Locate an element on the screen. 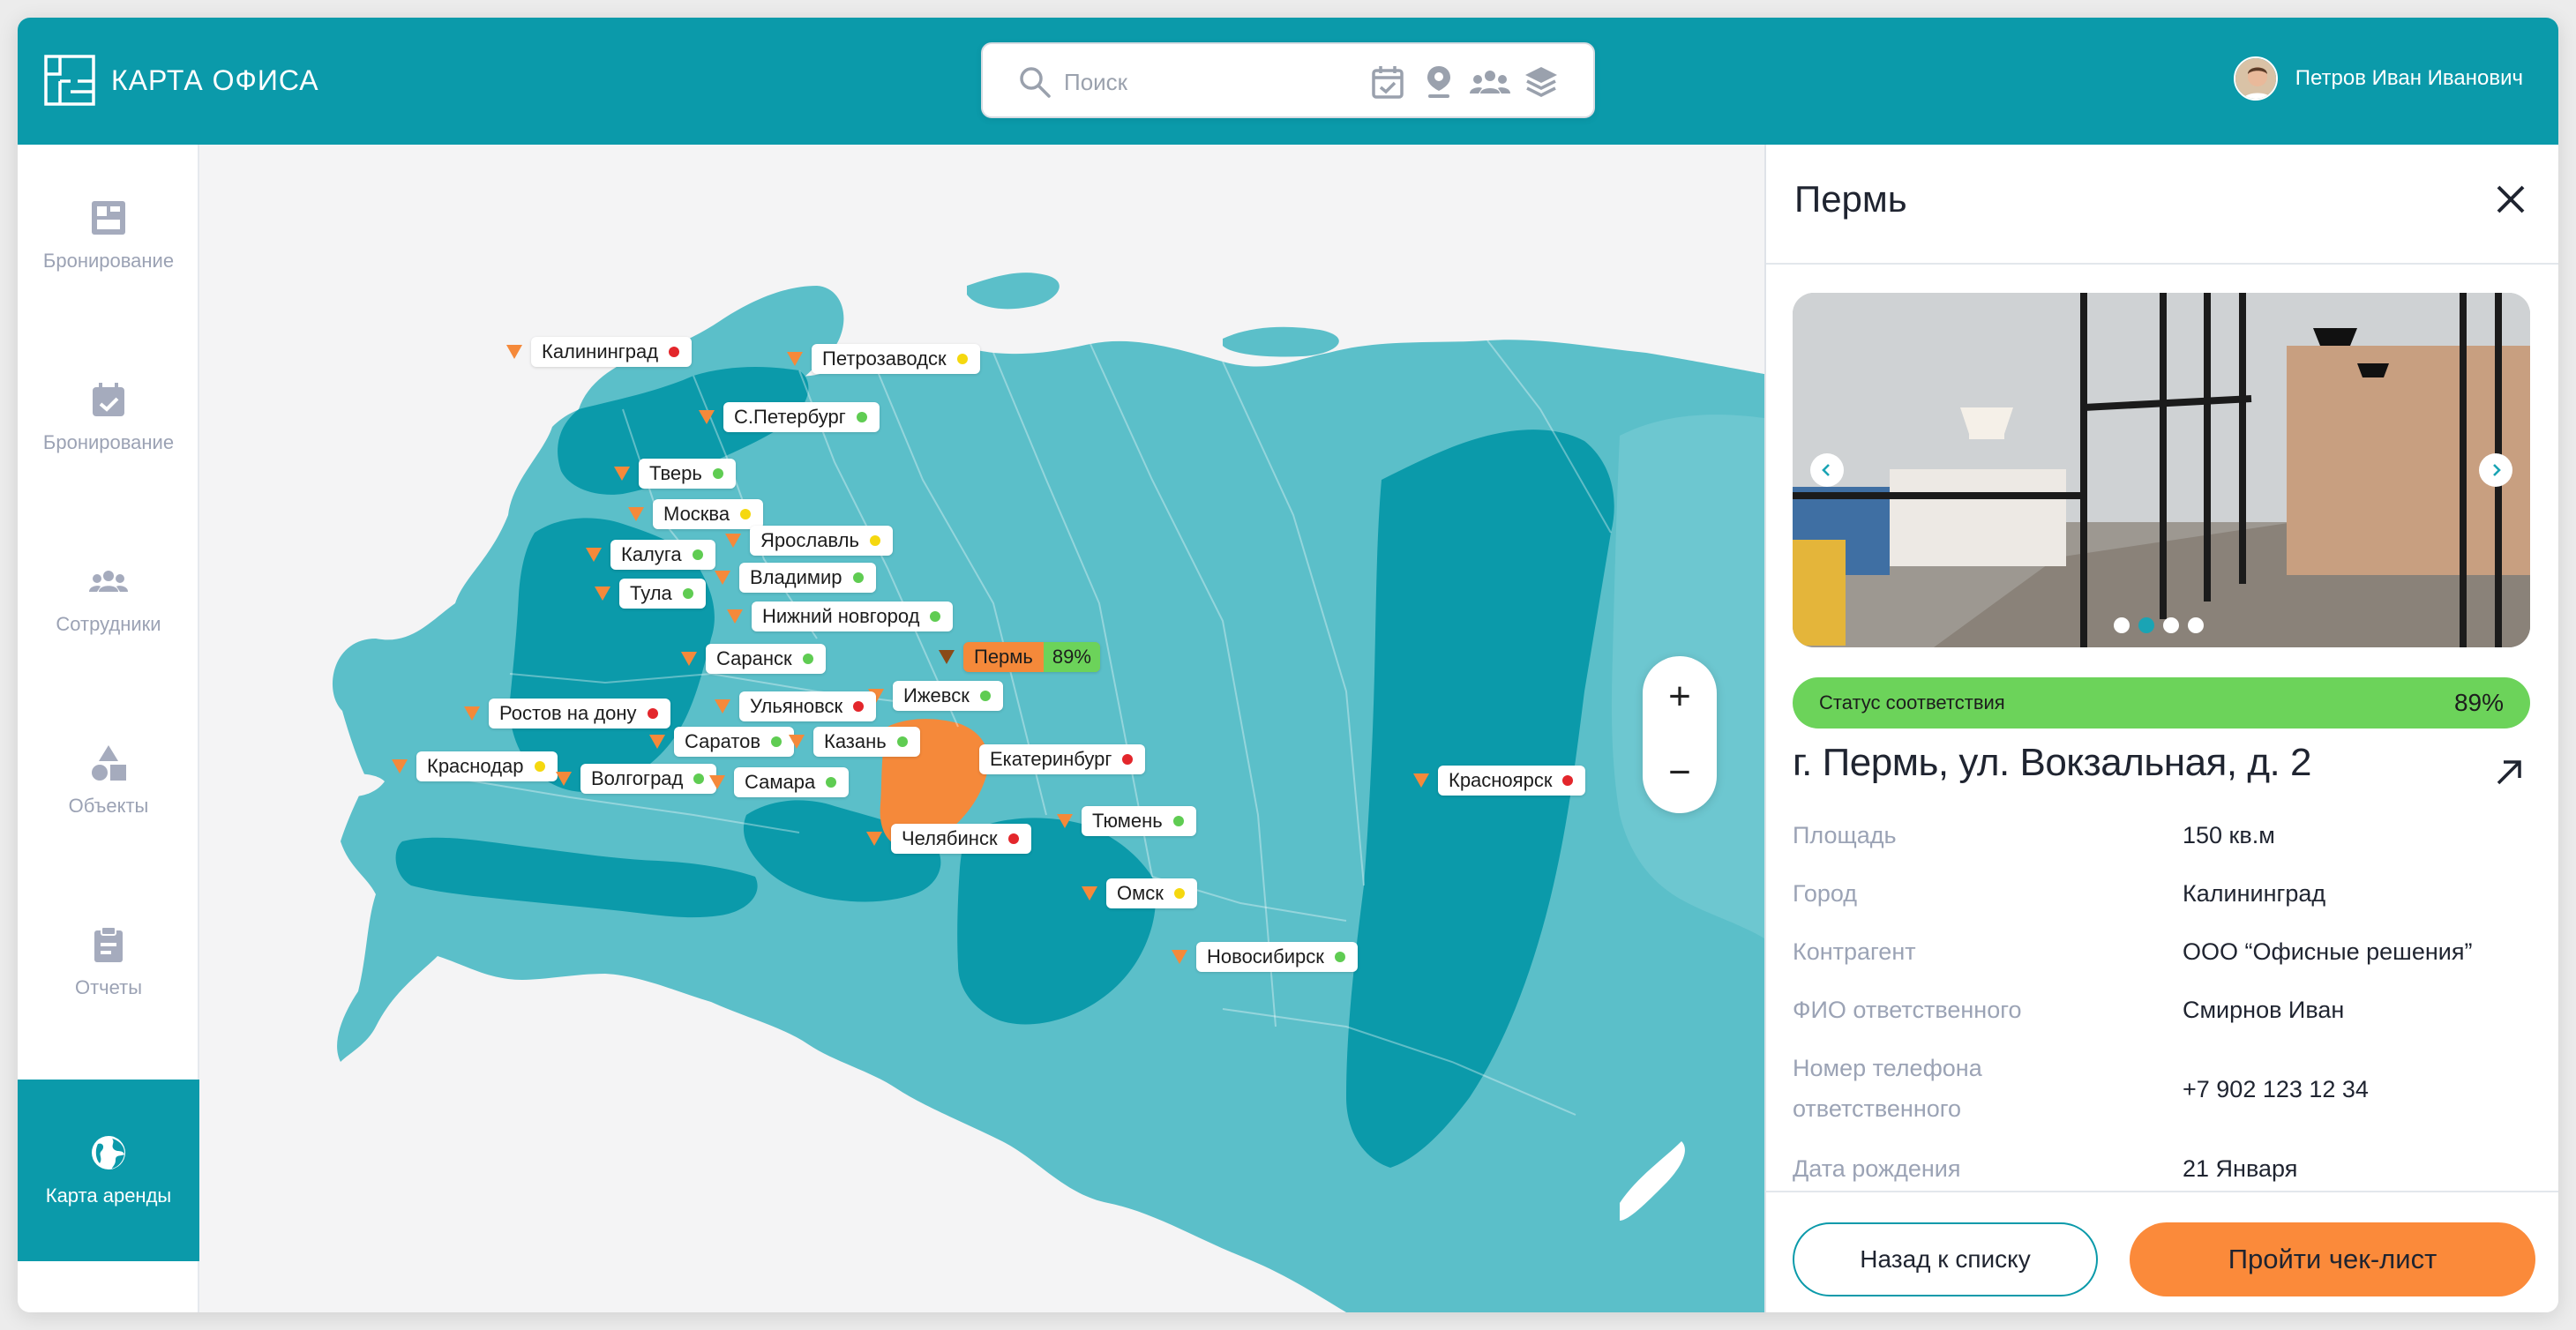  city-tag: Ижевск is located at coordinates (948, 696).